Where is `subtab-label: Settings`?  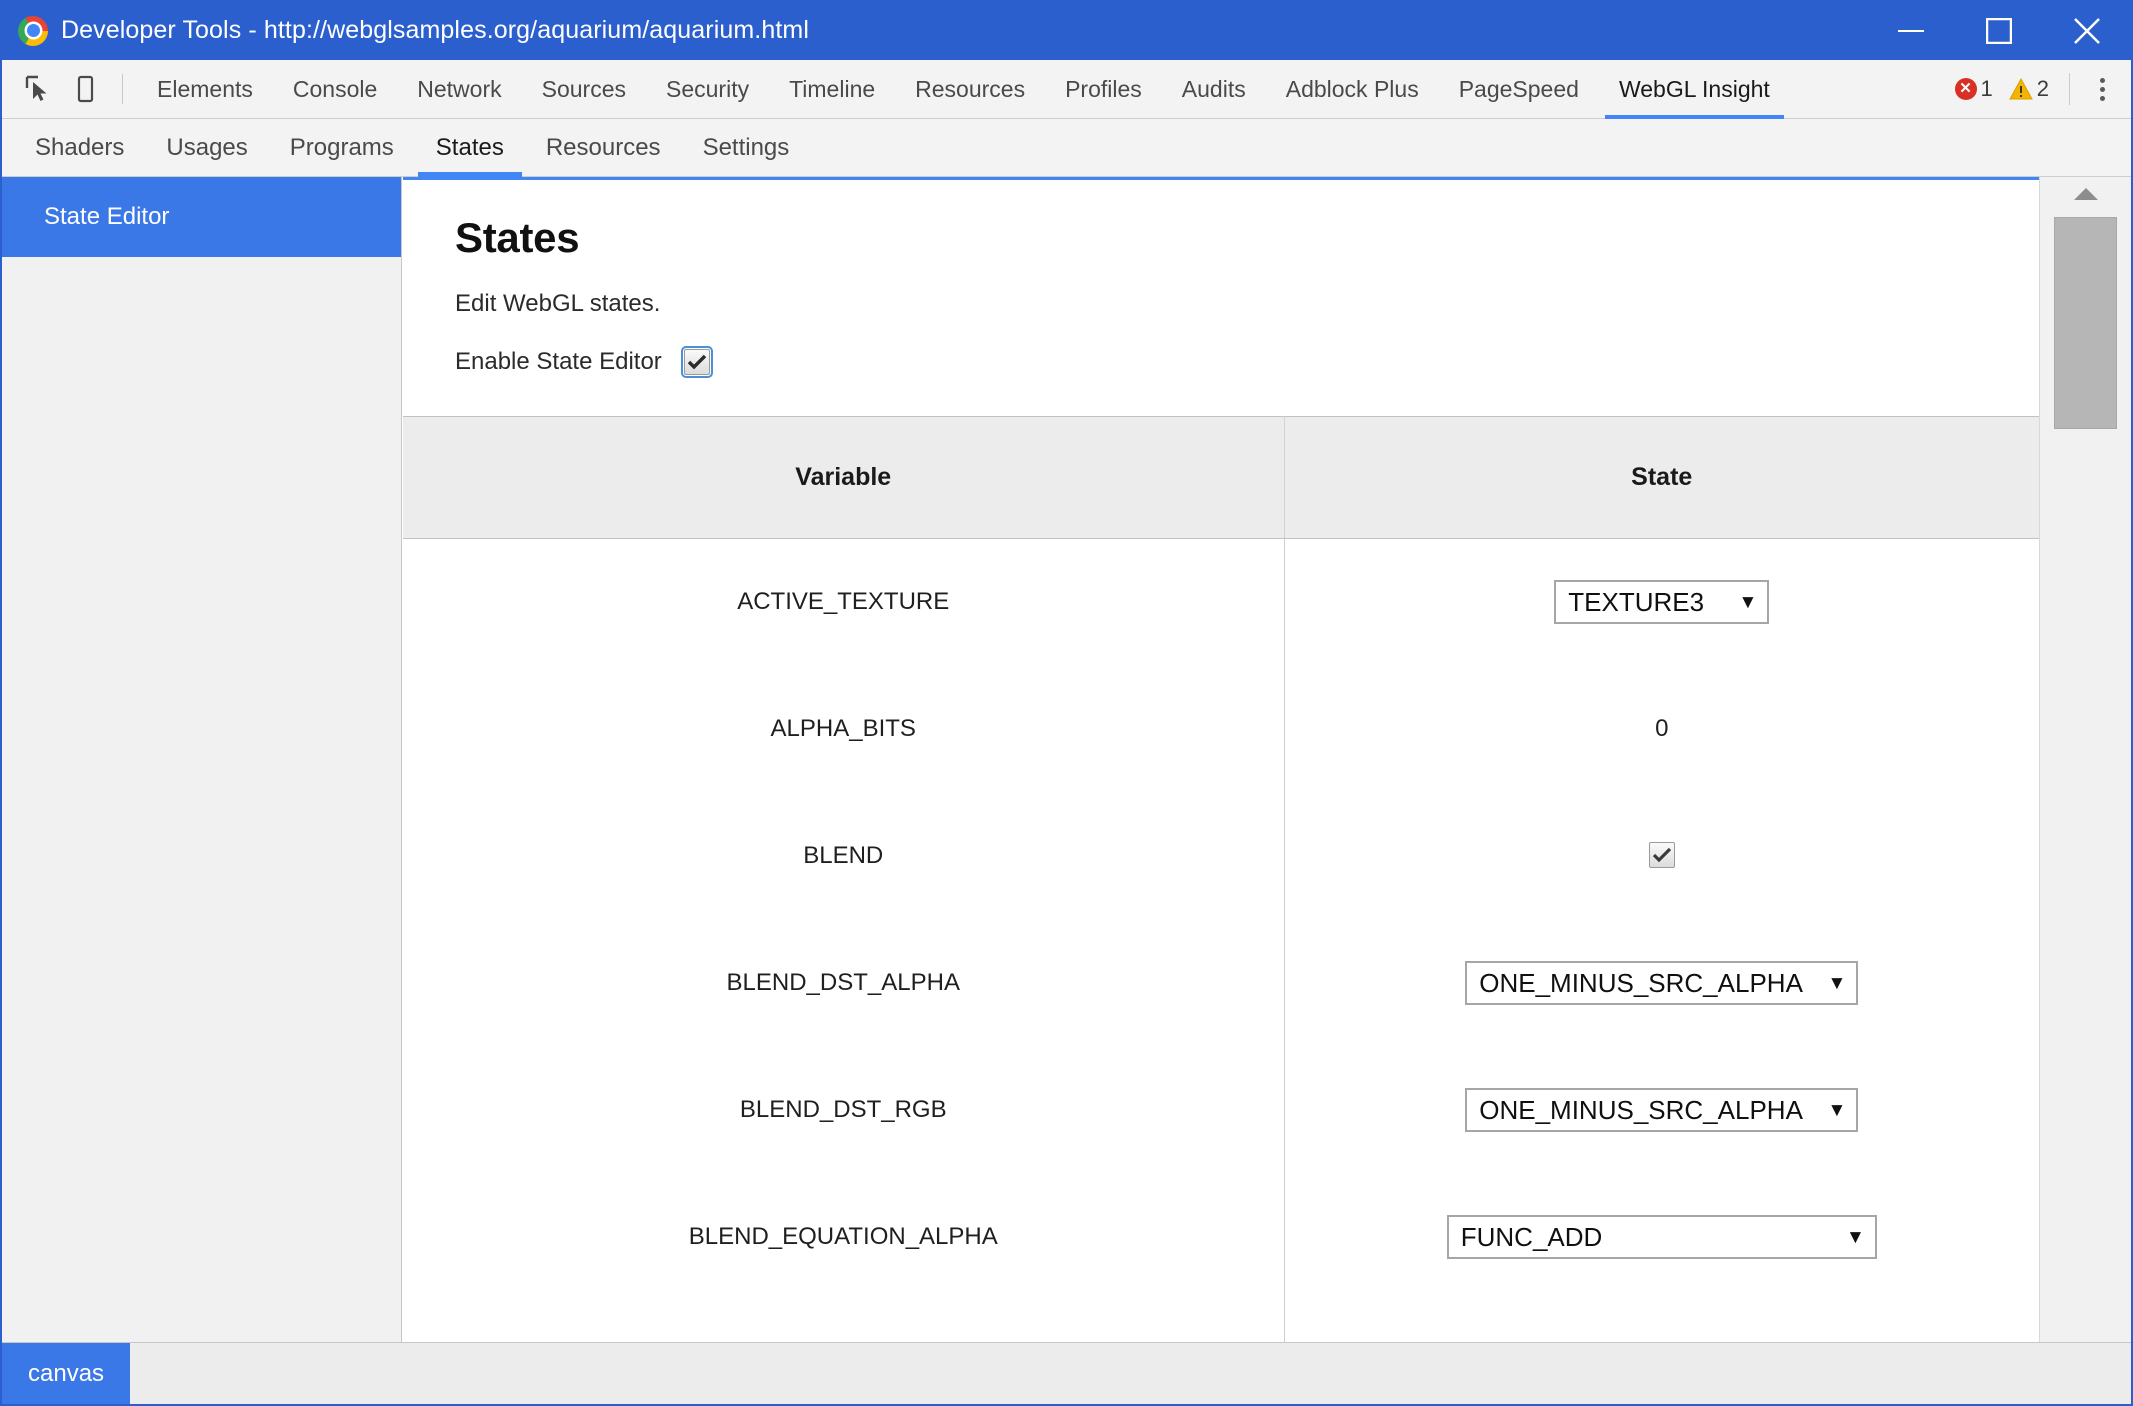
subtab-label: Settings is located at coordinates (746, 147).